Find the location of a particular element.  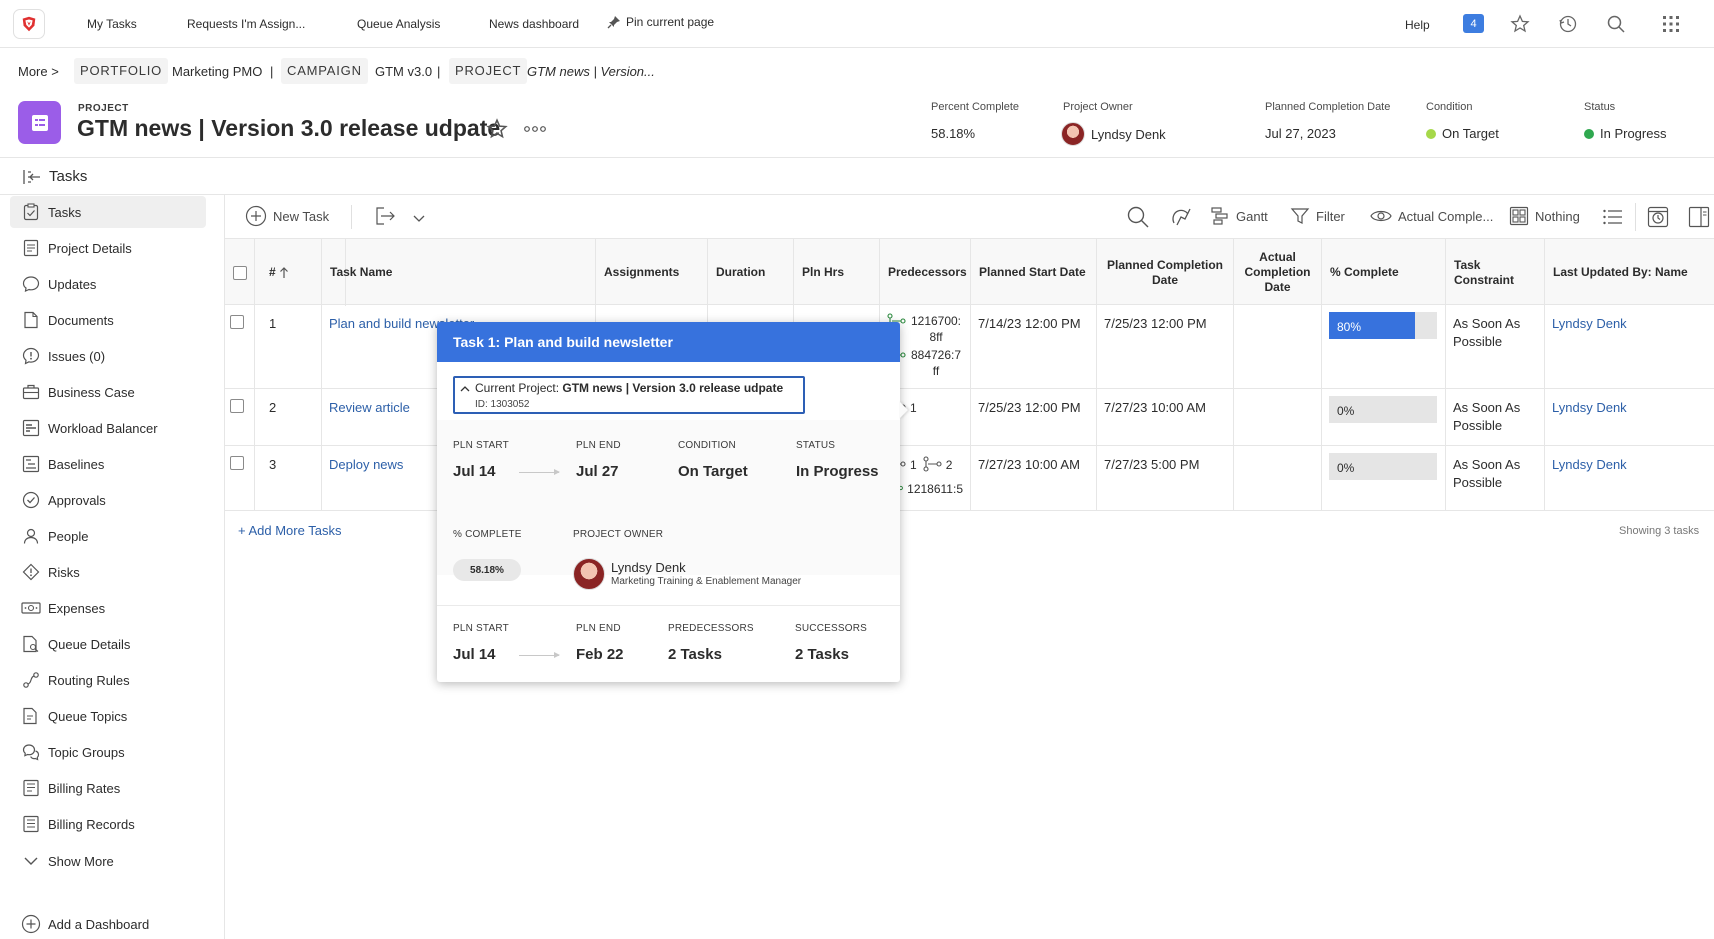

chevron-up-icon is located at coordinates (465, 389).